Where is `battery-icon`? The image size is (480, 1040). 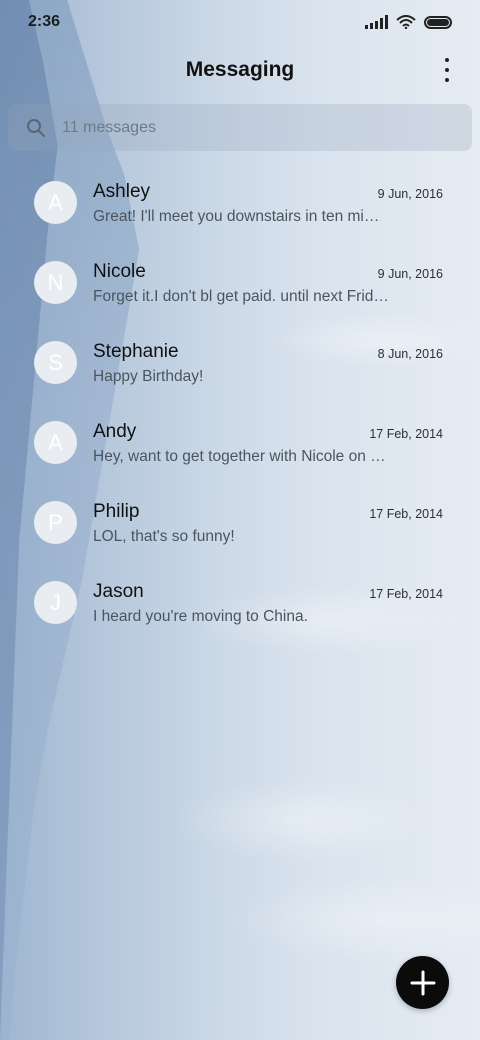
battery-icon is located at coordinates (438, 22).